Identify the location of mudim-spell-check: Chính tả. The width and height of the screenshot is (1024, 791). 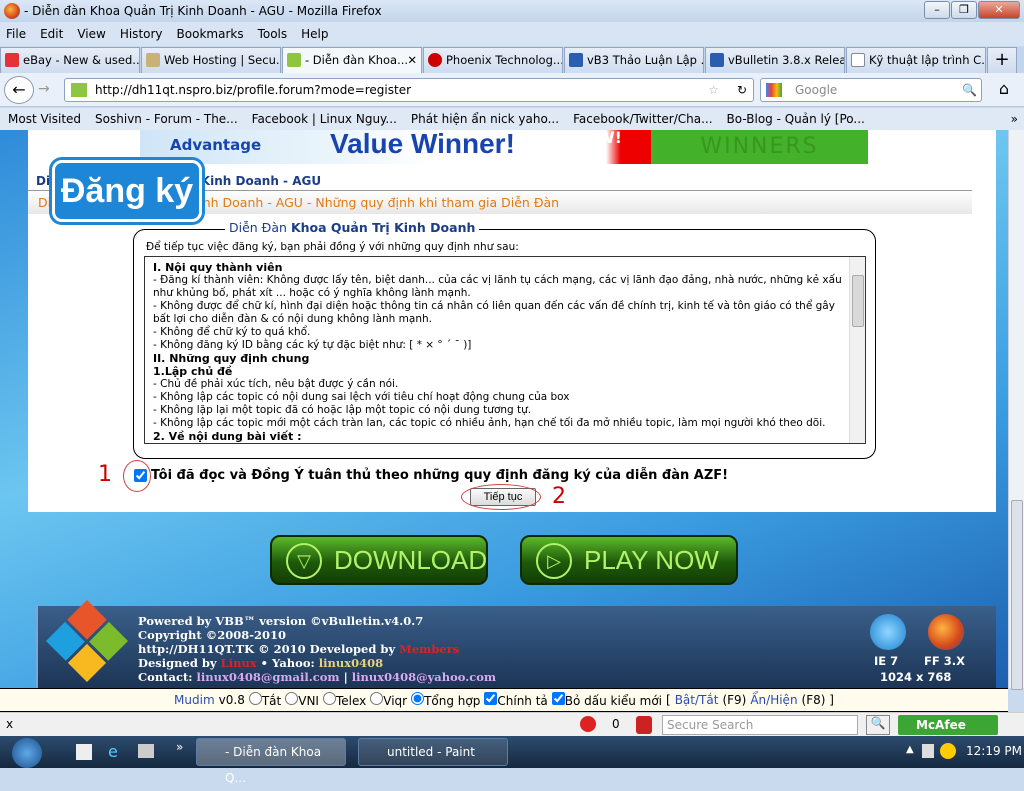
(516, 700).